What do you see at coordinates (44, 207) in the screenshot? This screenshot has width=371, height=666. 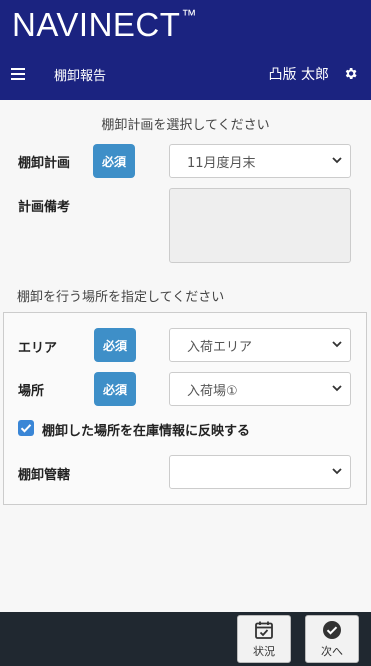 I see `note-label: 計画備考` at bounding box center [44, 207].